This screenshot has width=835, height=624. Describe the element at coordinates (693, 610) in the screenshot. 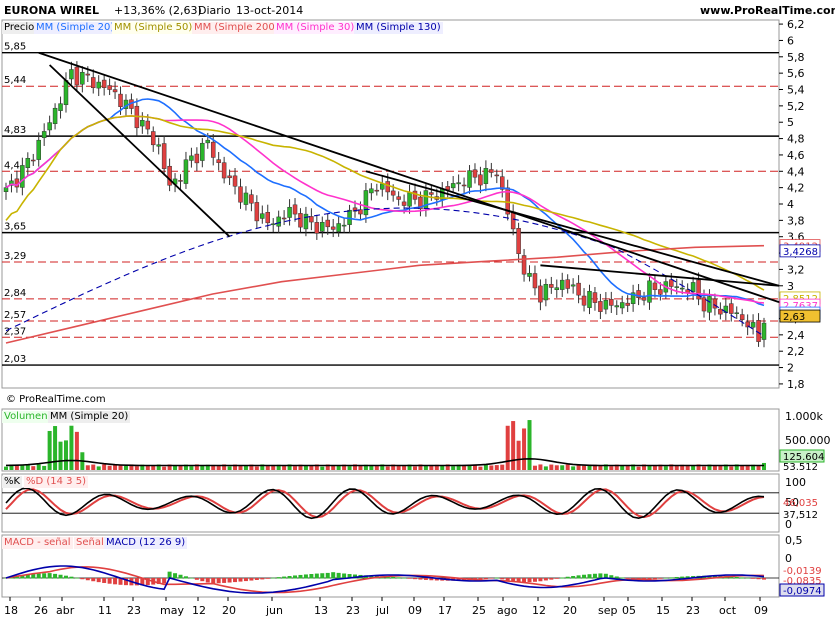

I see `x-axis-label: 23` at that location.